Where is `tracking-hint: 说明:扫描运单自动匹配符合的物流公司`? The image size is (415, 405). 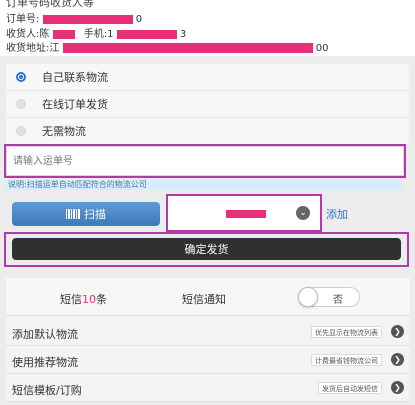
tracking-hint: 说明:扫描运单自动匹配符合的物流公司 is located at coordinates (204, 185).